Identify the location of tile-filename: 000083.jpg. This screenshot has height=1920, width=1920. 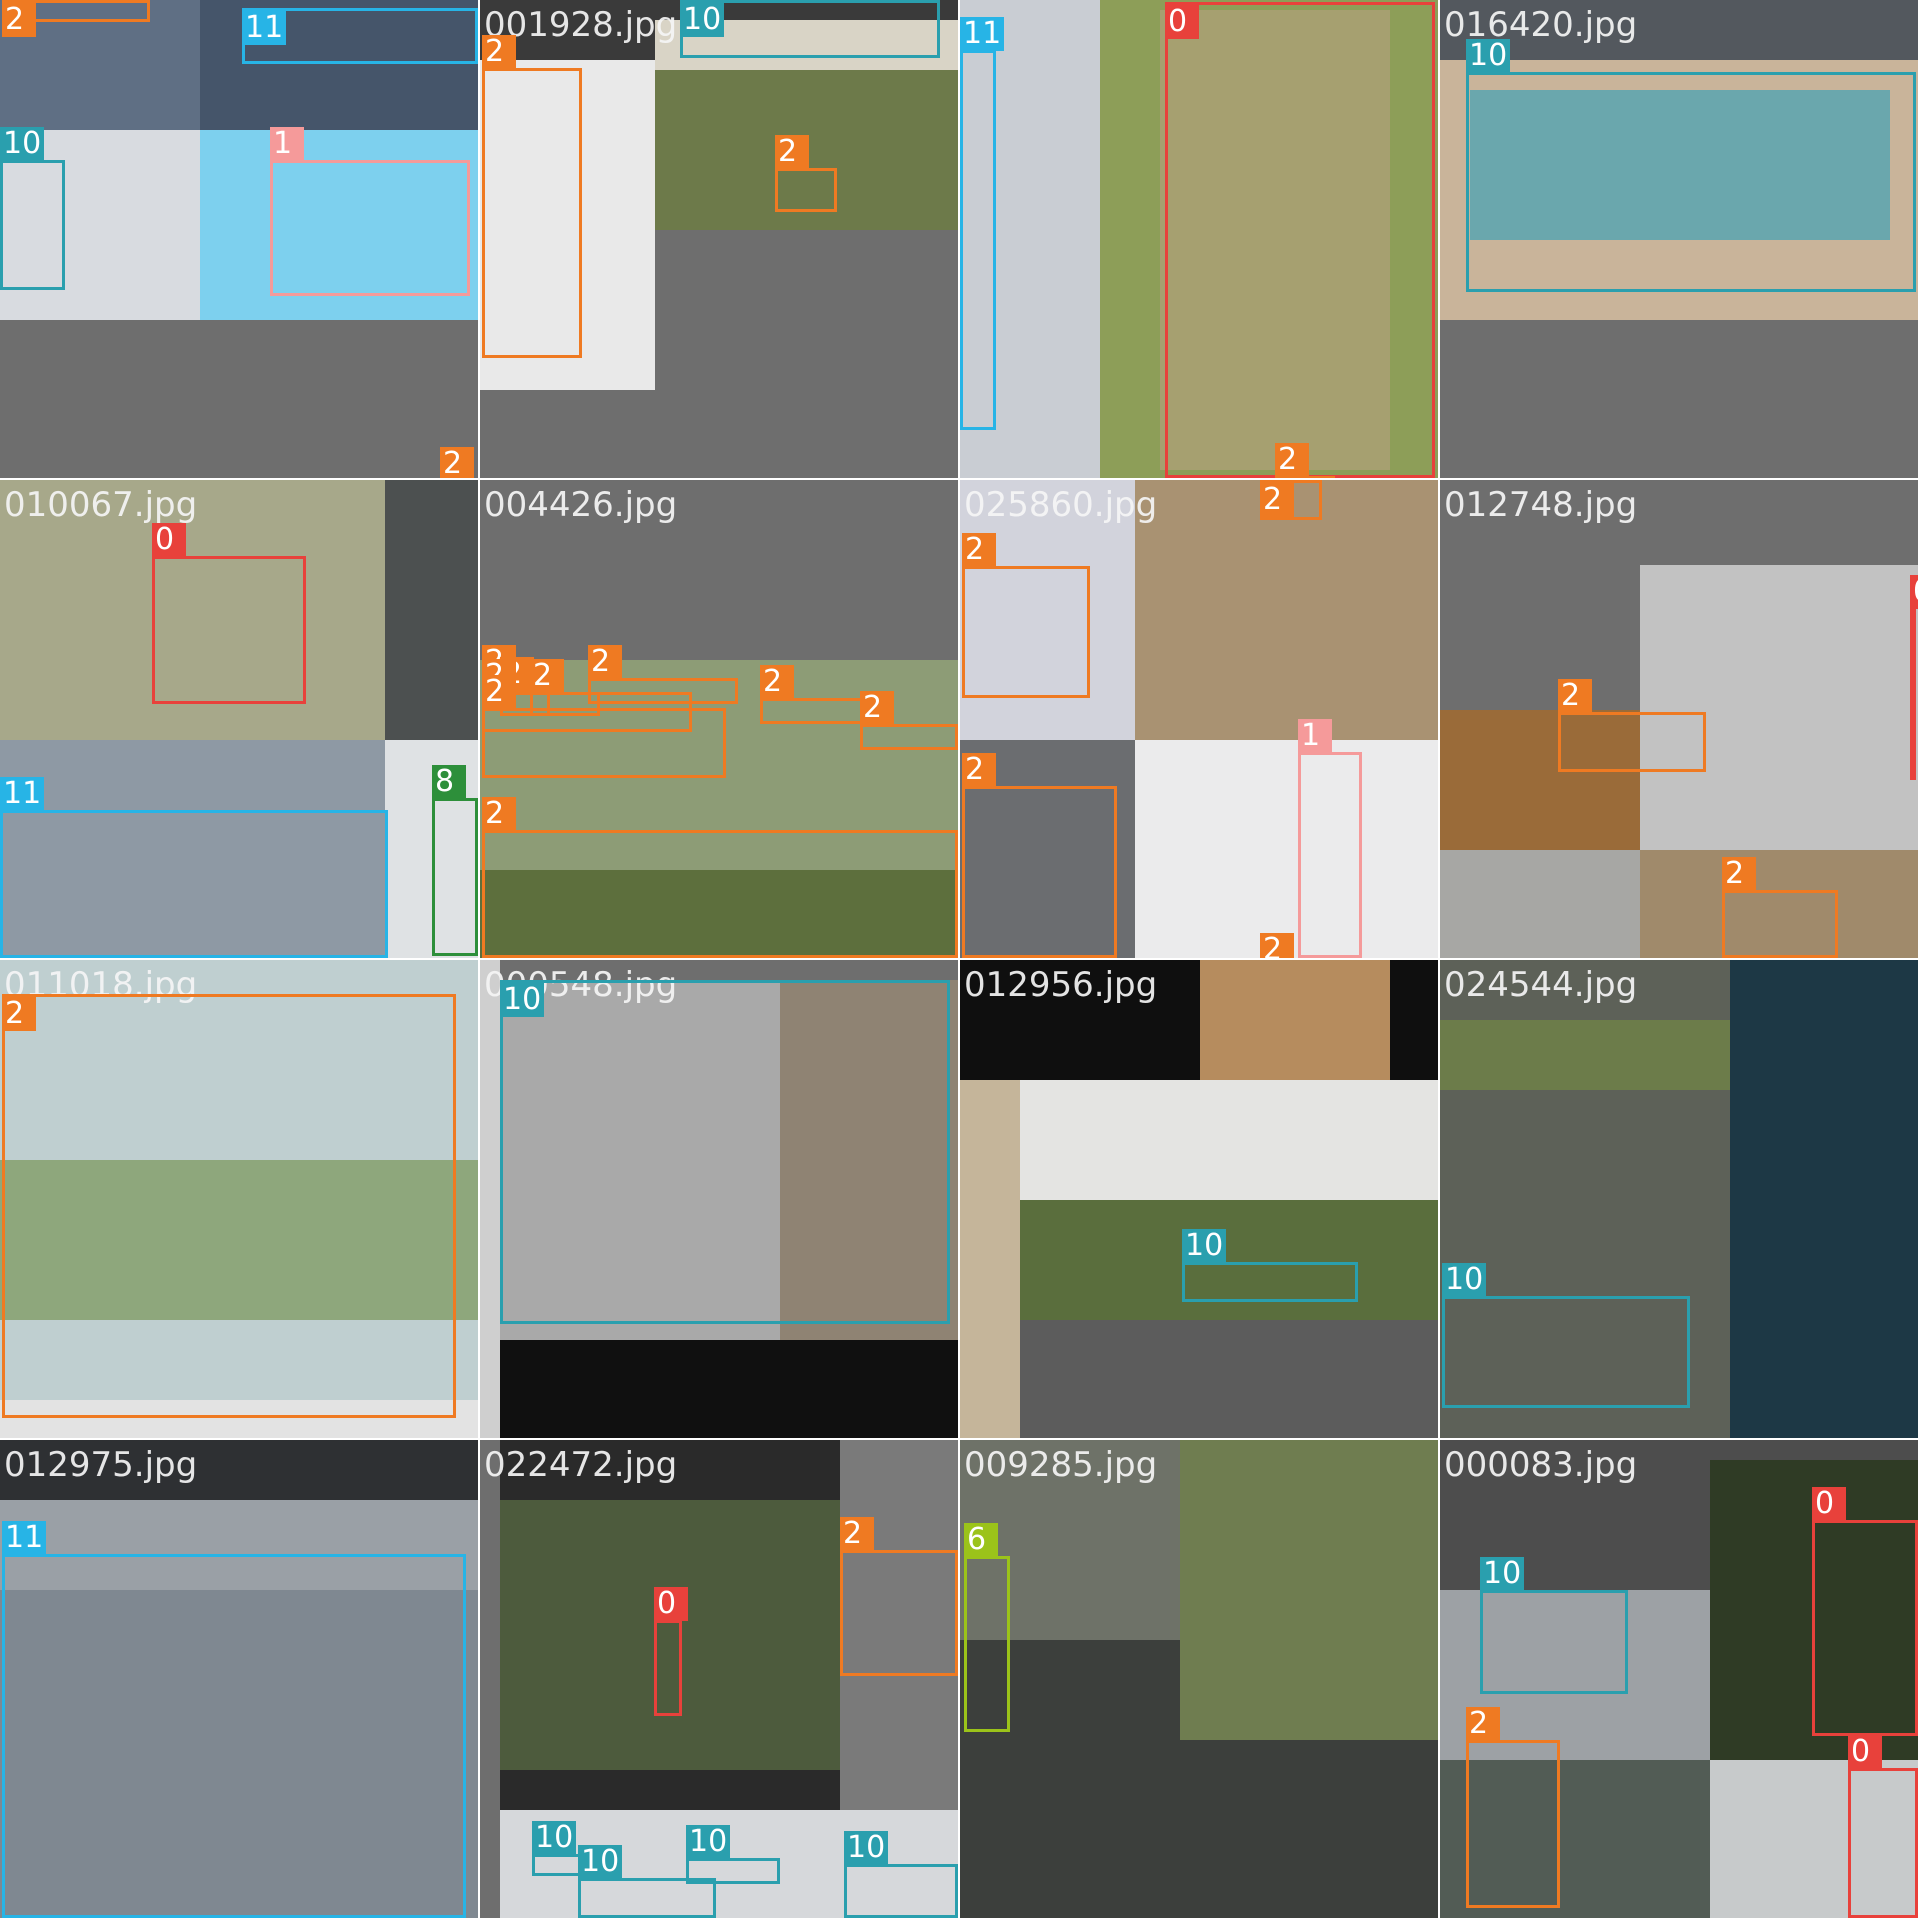
(1541, 1465).